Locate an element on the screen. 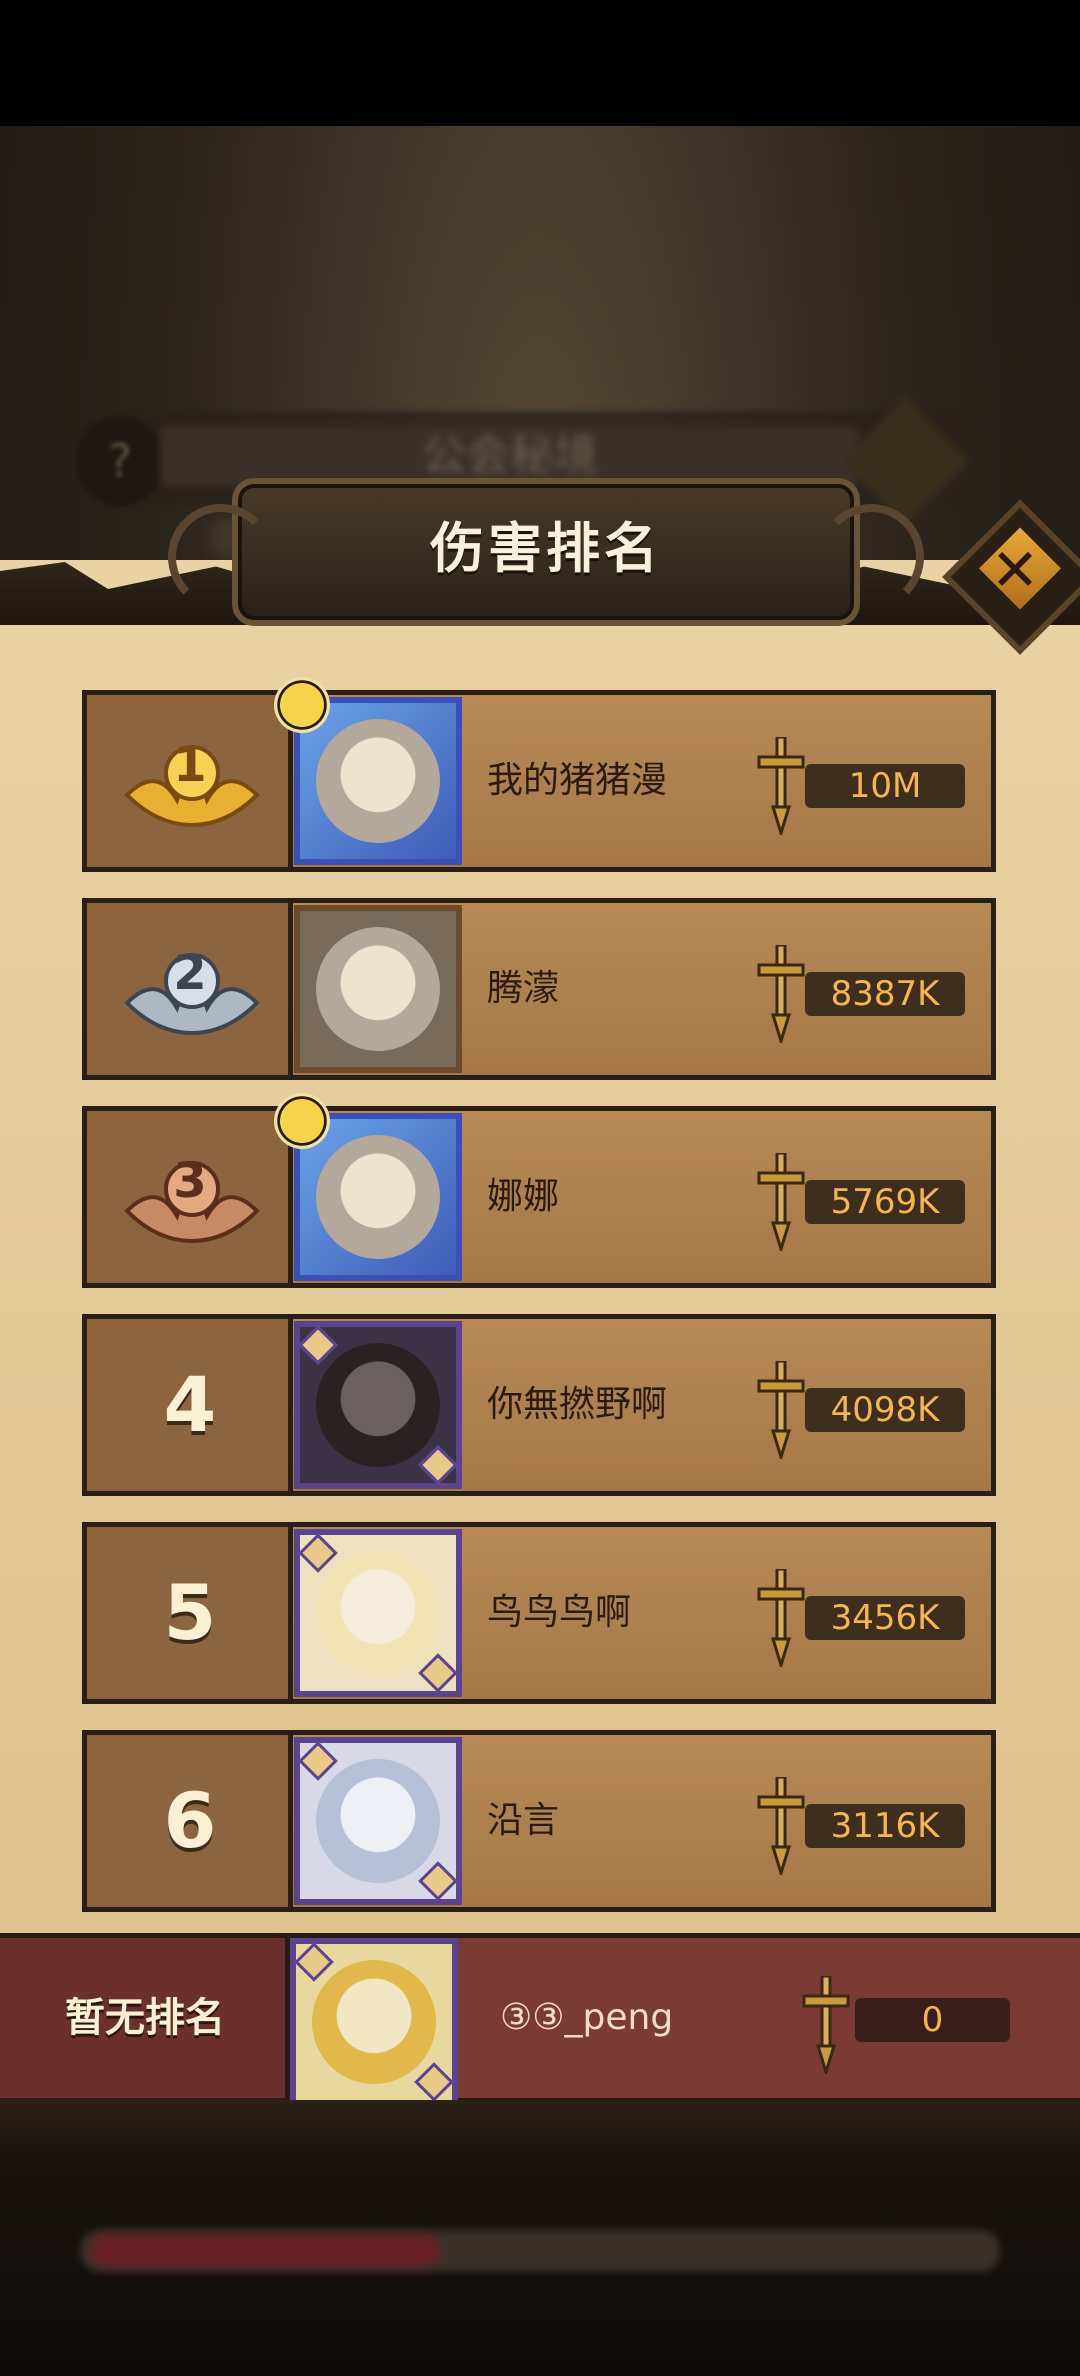 The image size is (1080, 2376). score-value: 10M is located at coordinates (885, 786).